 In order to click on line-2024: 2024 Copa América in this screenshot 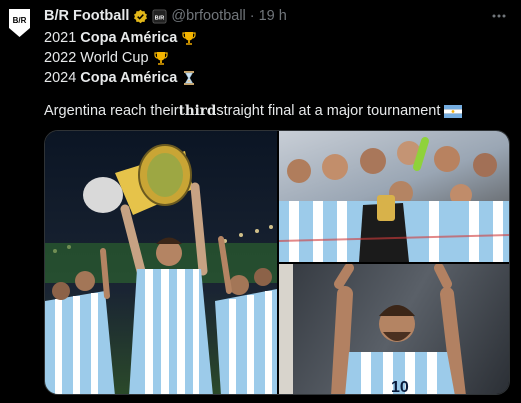, I will do `click(120, 78)`.